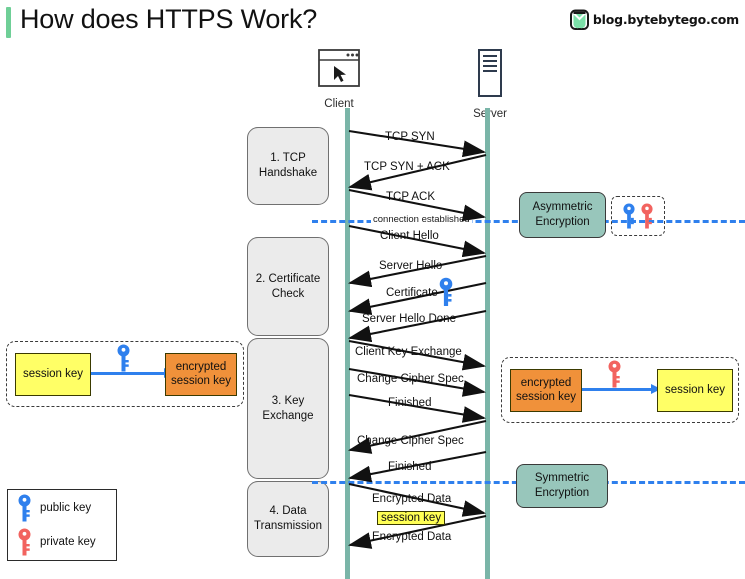 This screenshot has height=579, width=745. I want to click on message-label-session-key: session key, so click(411, 518).